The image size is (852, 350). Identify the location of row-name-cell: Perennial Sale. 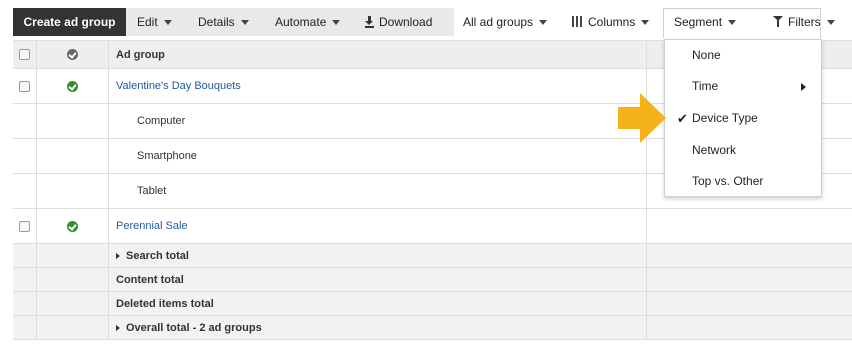
(378, 226).